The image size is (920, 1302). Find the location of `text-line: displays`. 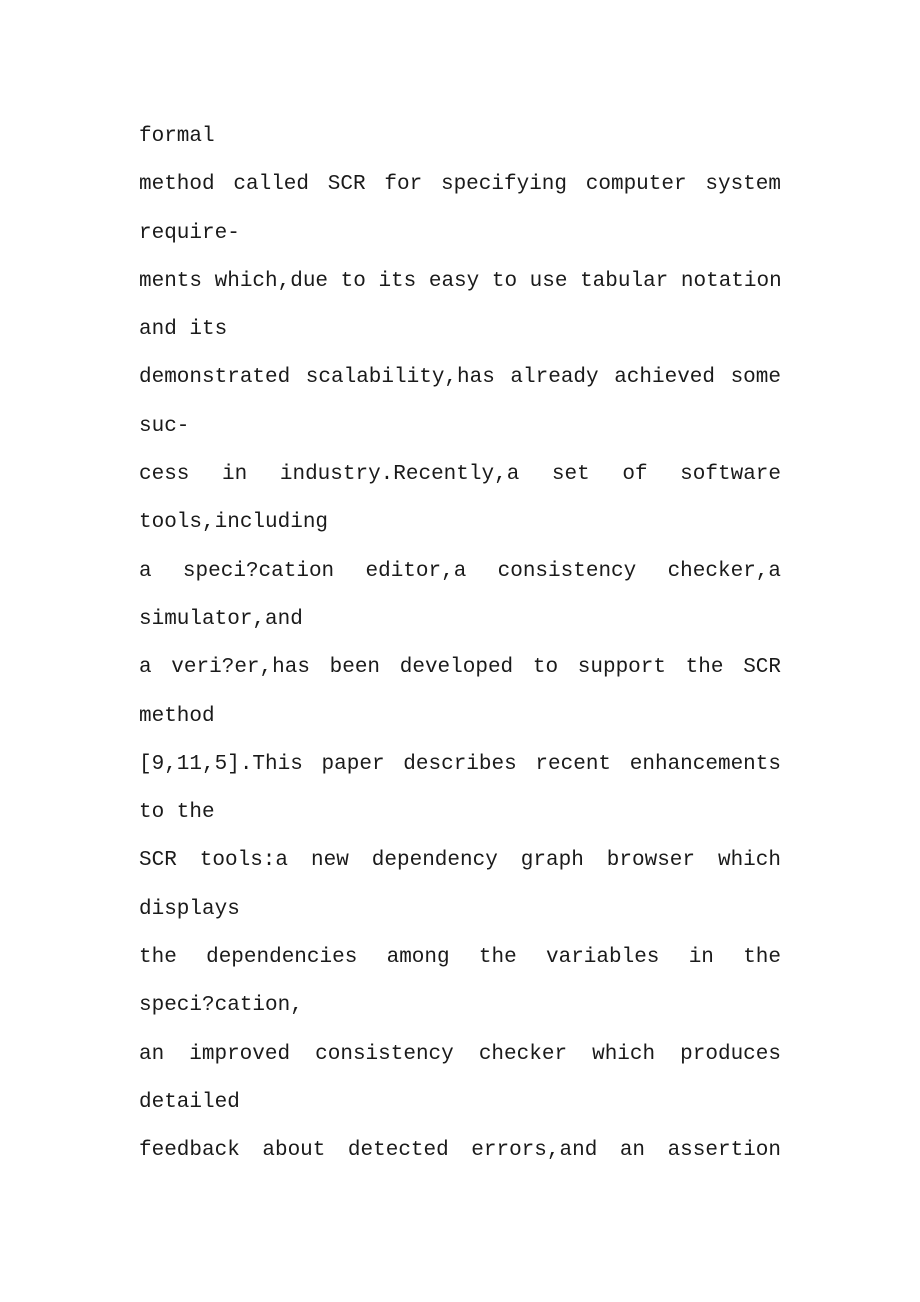

text-line: displays is located at coordinates (189, 909).